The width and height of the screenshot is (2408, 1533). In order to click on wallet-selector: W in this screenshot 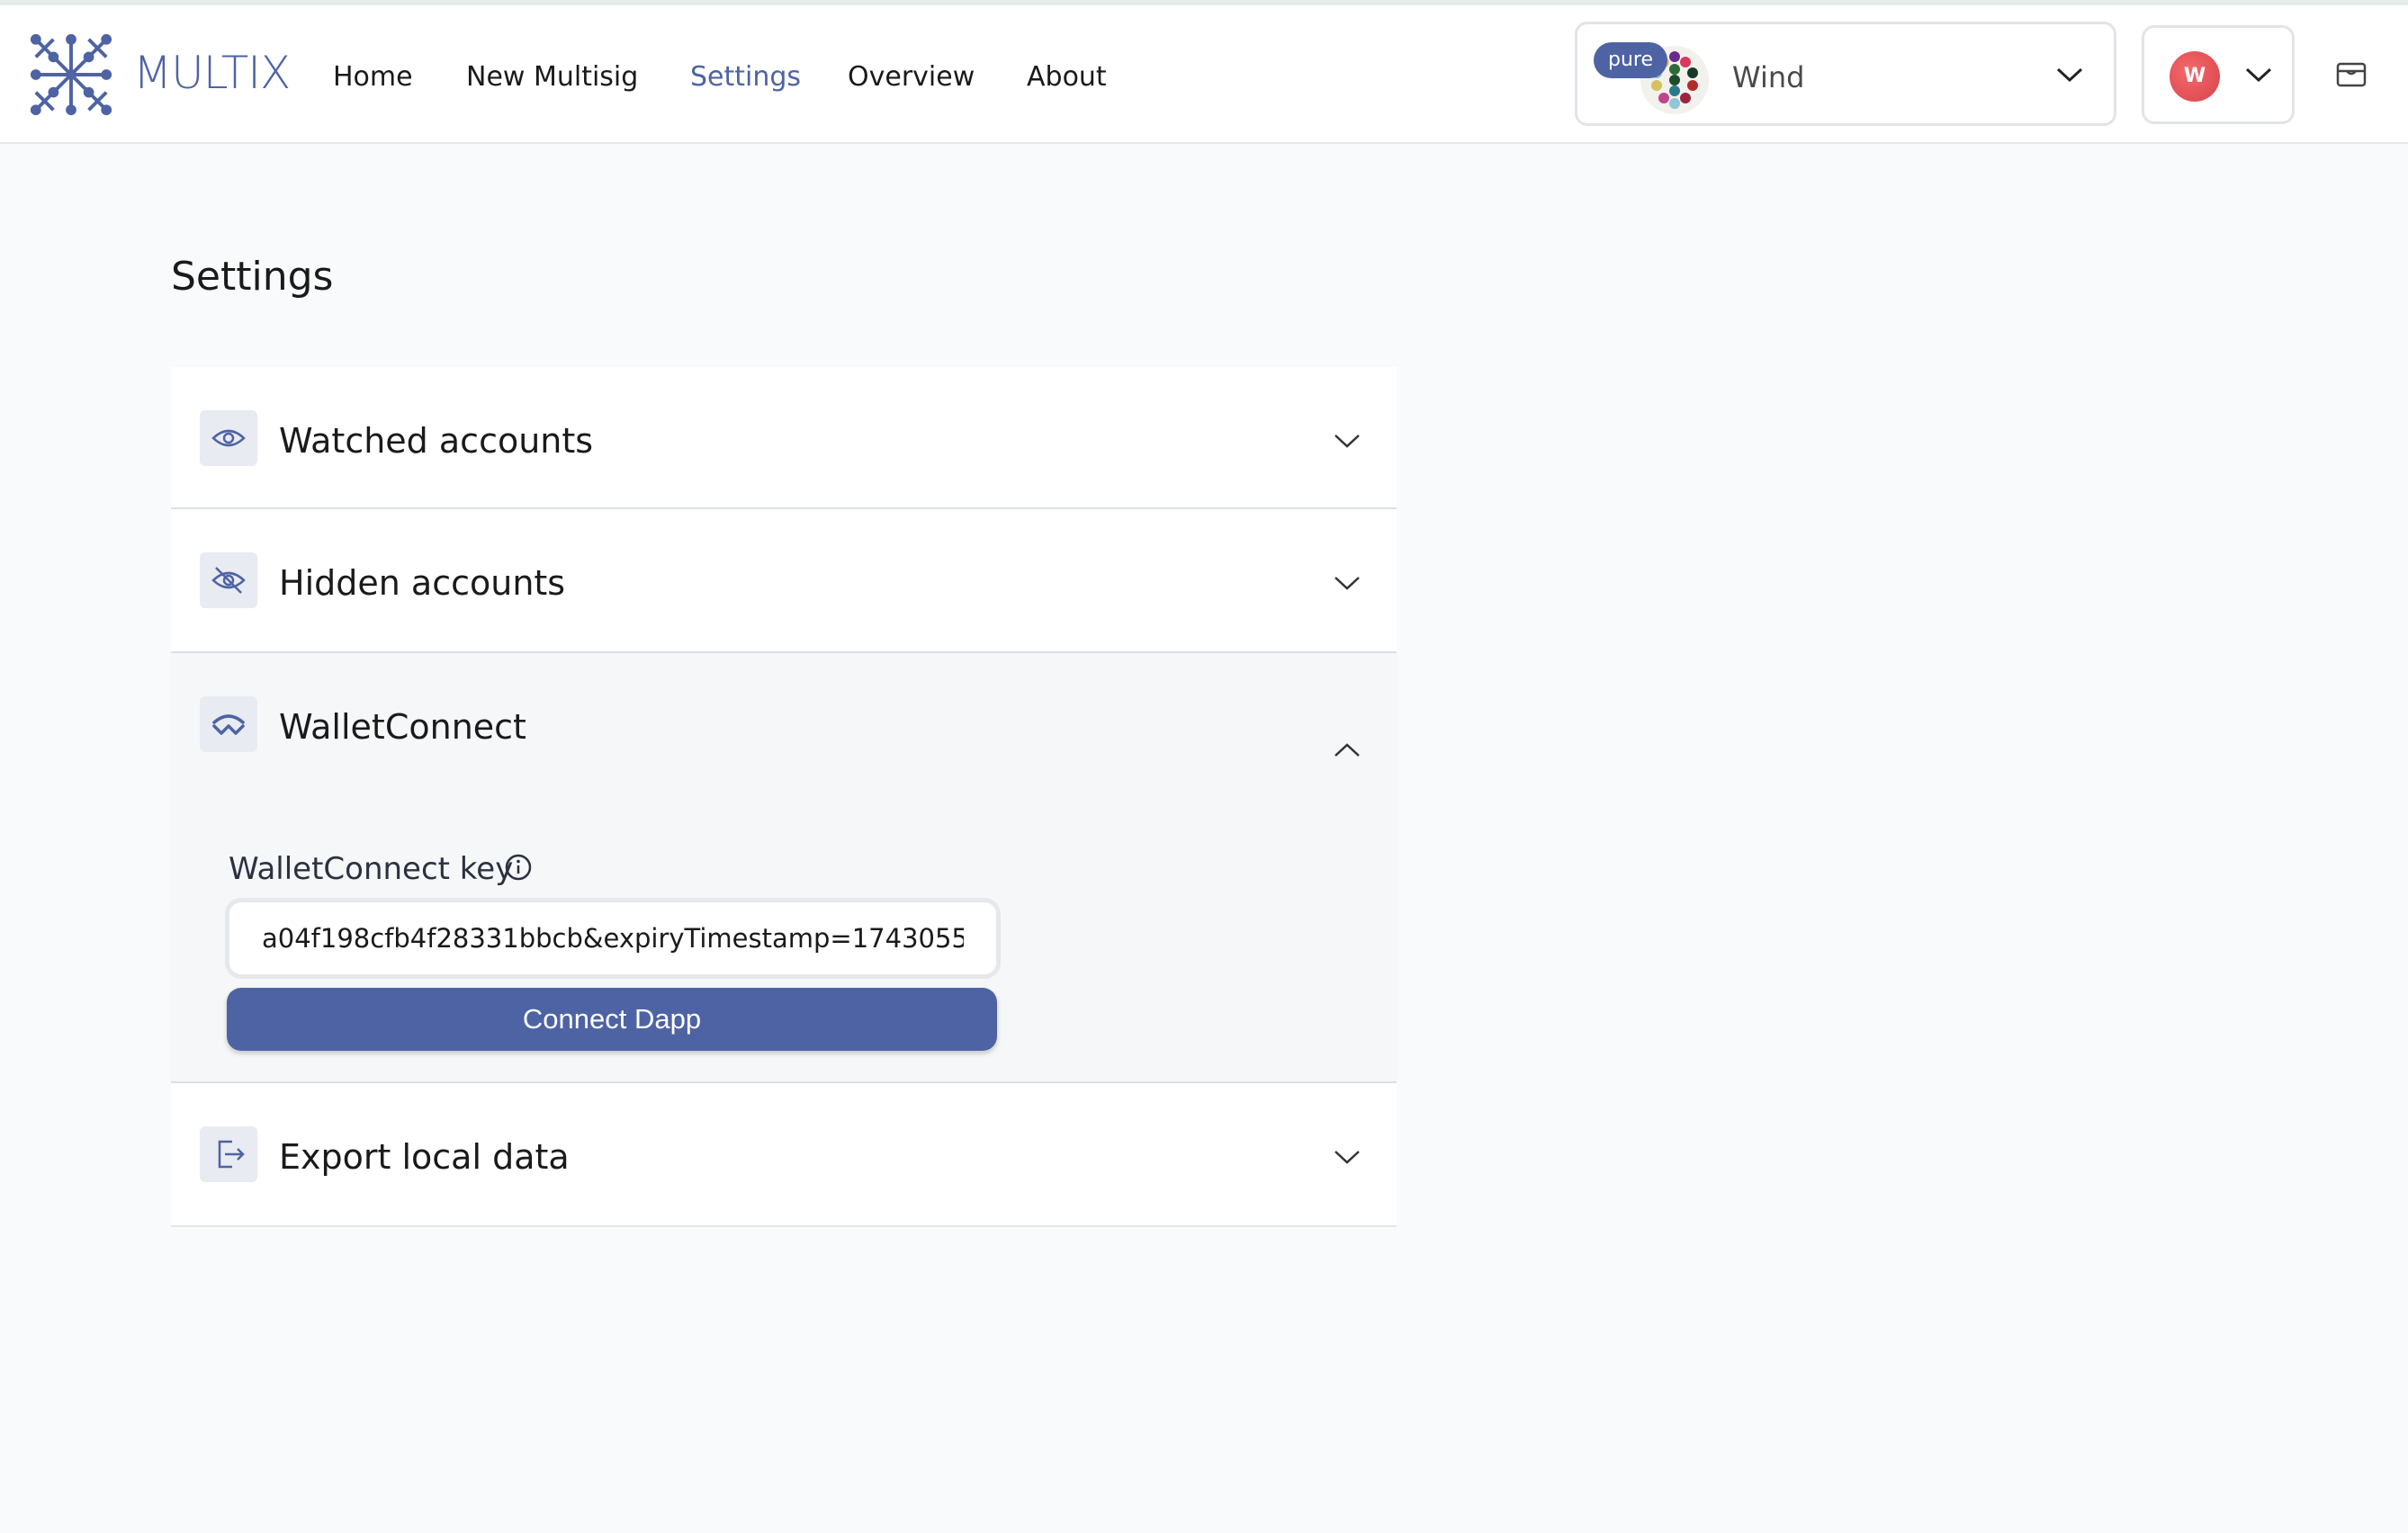, I will do `click(2218, 74)`.